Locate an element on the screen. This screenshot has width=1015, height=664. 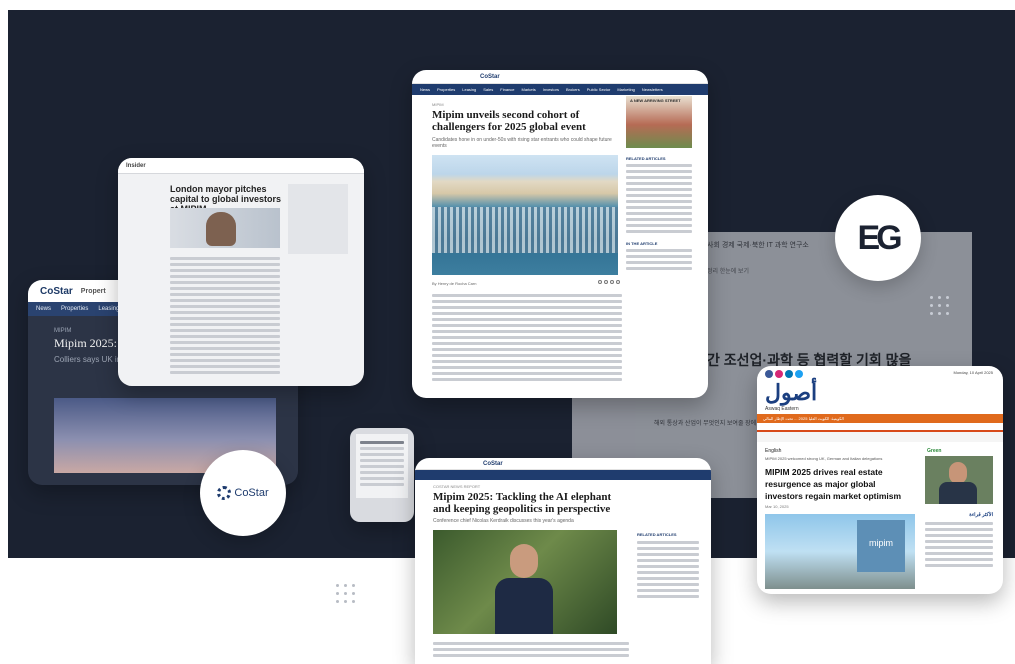
language-label: English is located at coordinates (884, 451).